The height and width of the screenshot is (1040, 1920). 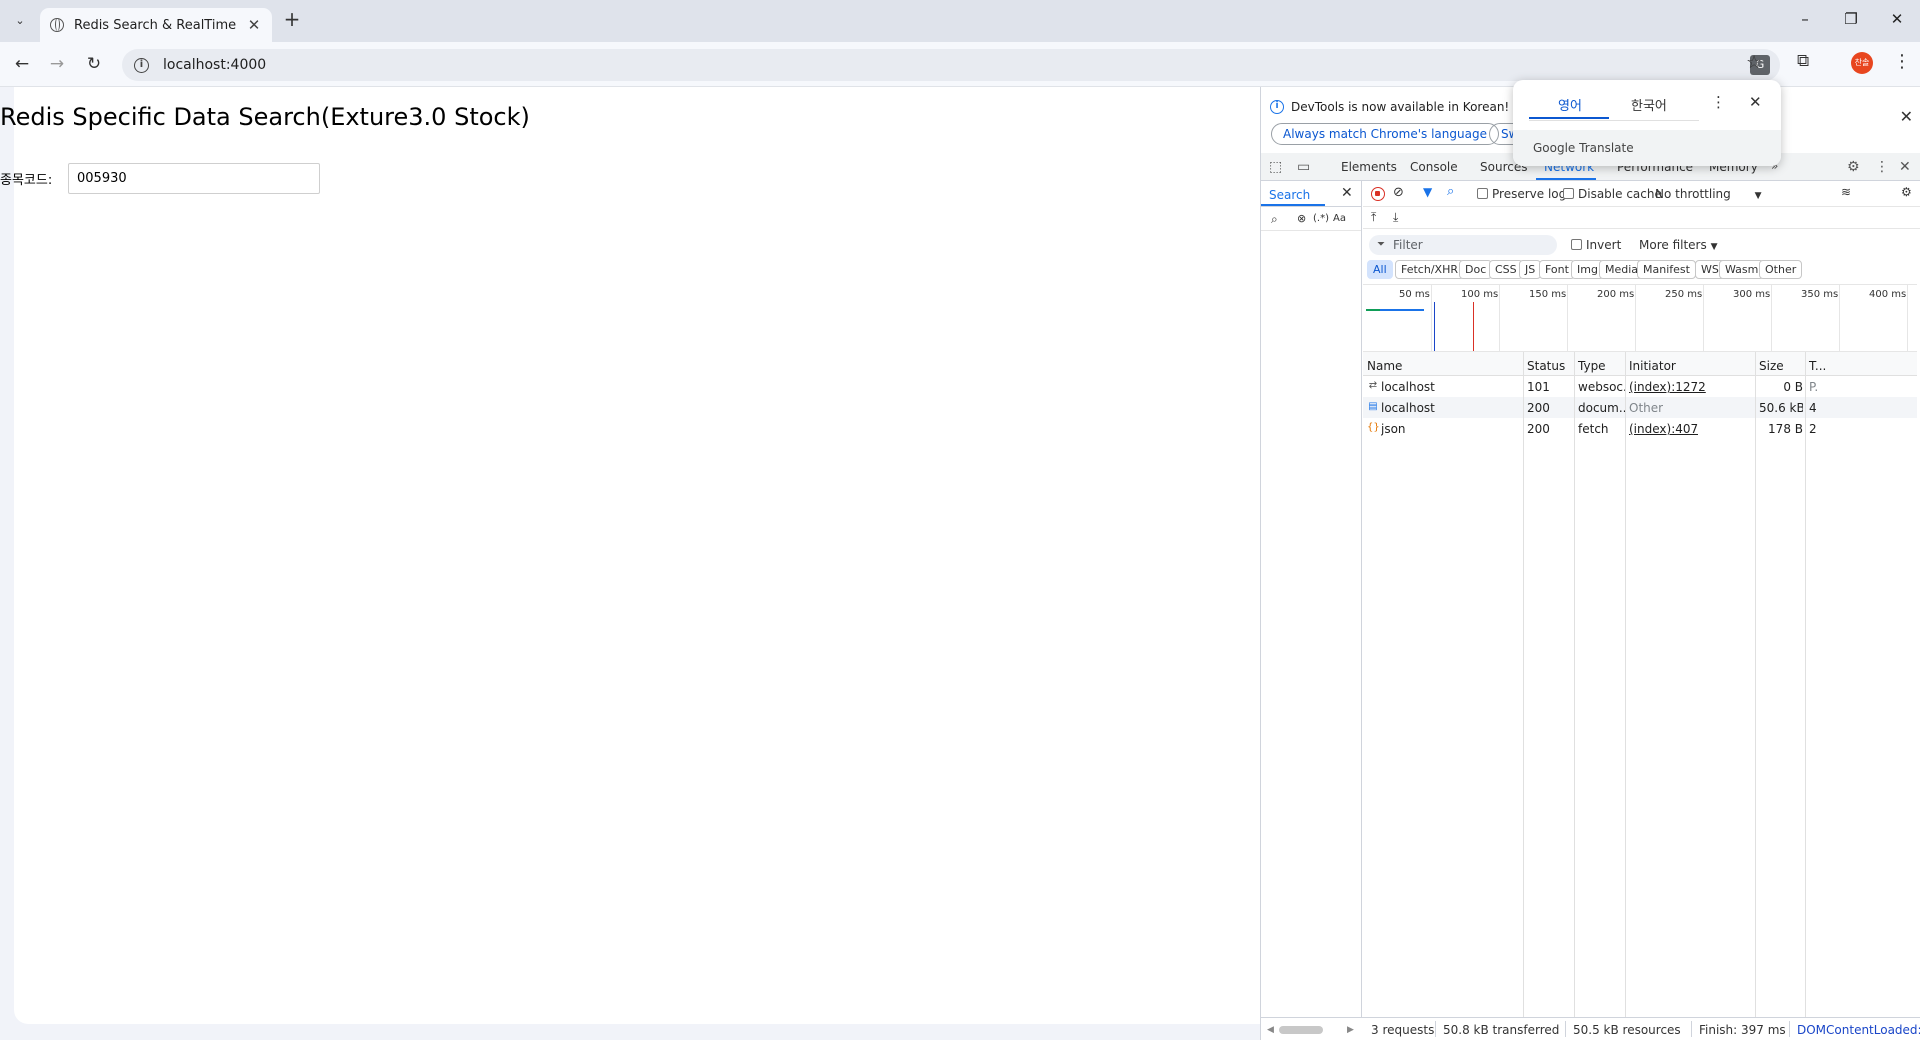 I want to click on invert-checkbox: Invert, so click(x=1596, y=245).